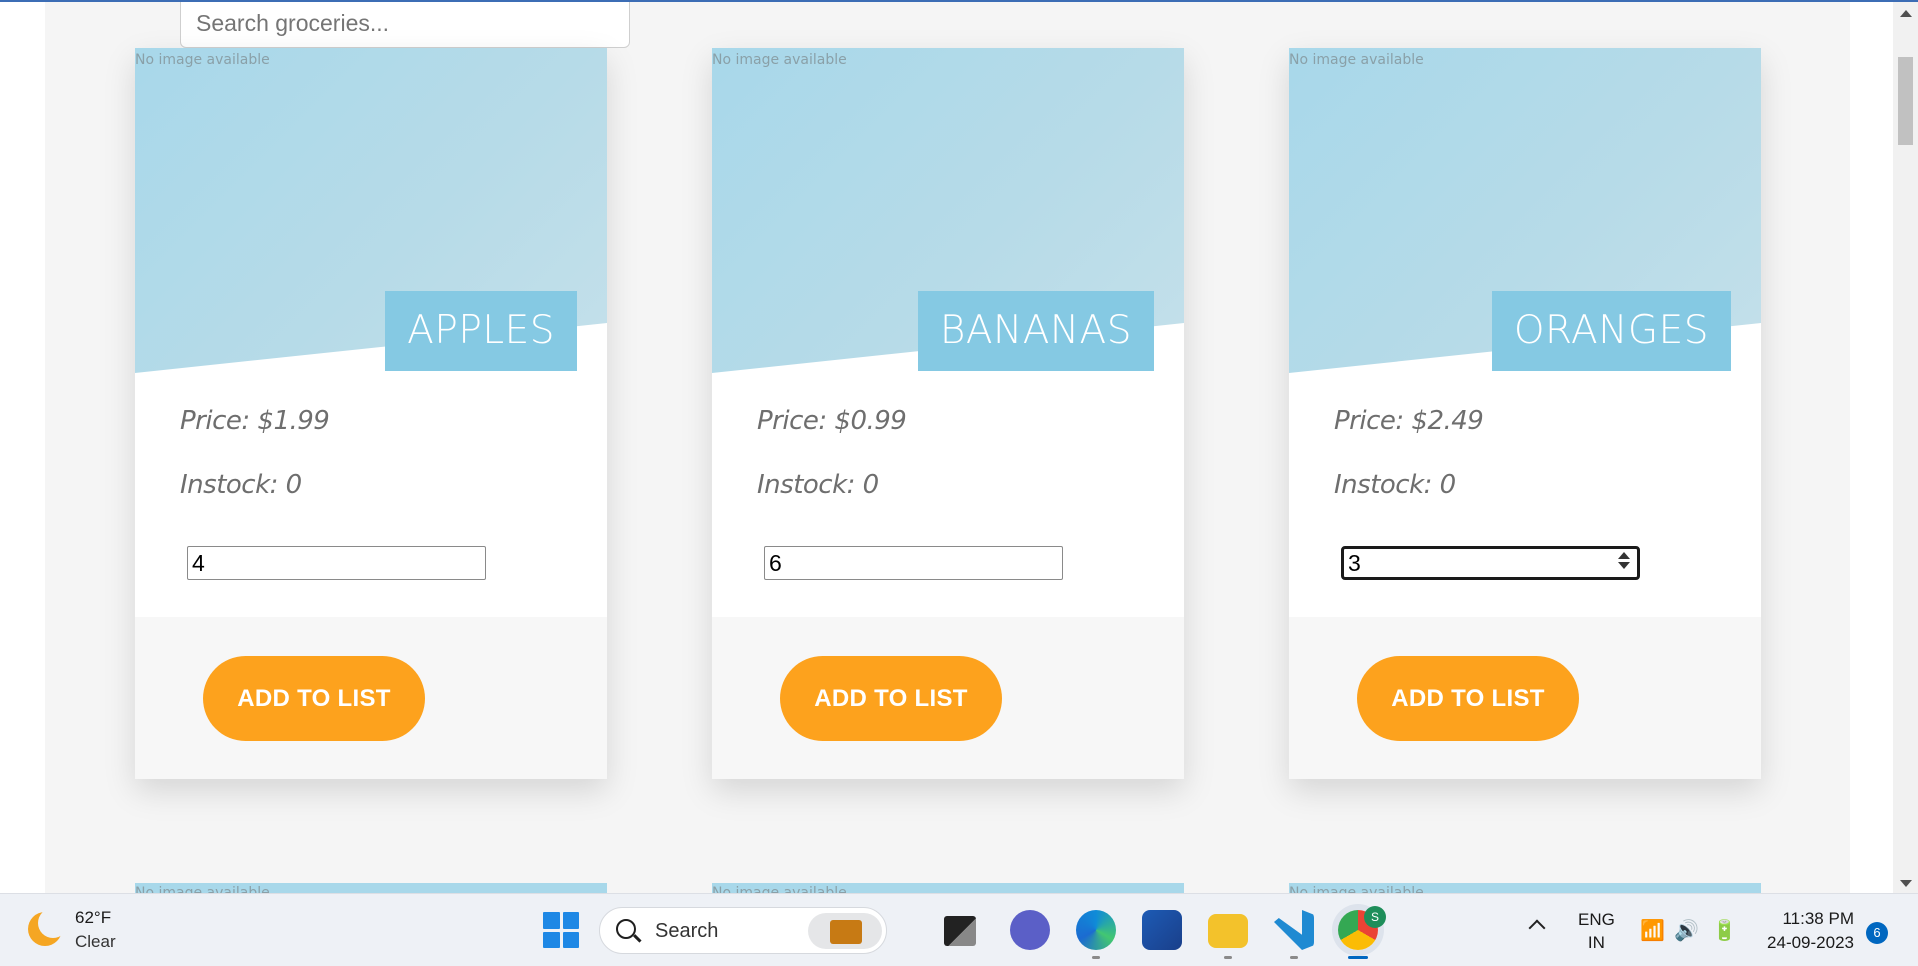 This screenshot has height=966, width=1918. I want to click on taskbar-search-label: Search, so click(687, 931).